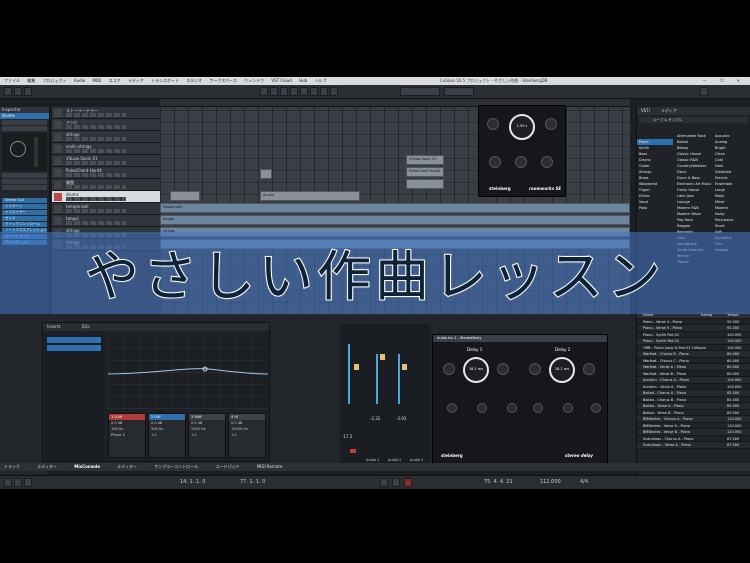 The width and height of the screenshot is (750, 563). I want to click on quantize-select, so click(459, 91).